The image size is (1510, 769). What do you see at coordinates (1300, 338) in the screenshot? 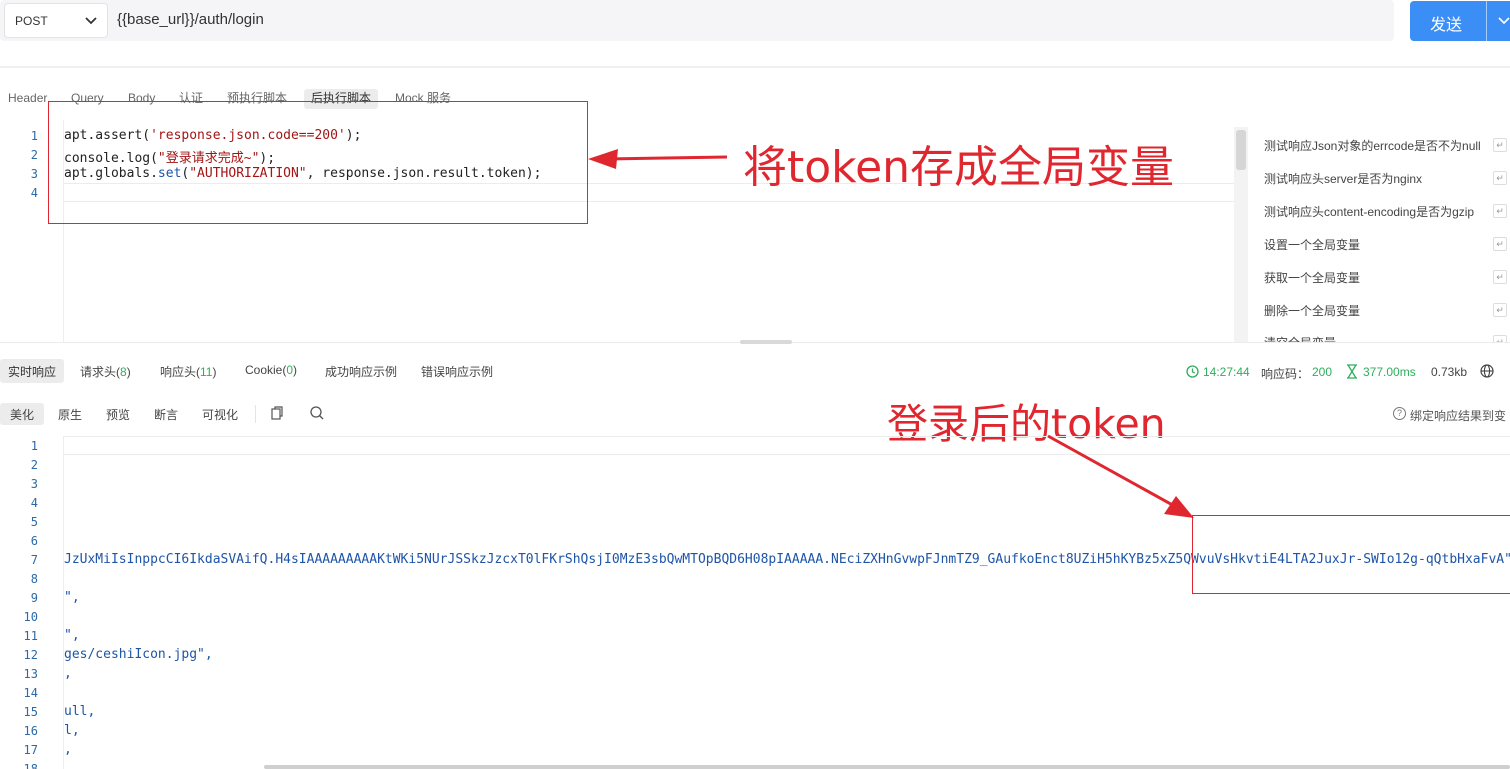
I see `snippet-item: 清空全局变量` at bounding box center [1300, 338].